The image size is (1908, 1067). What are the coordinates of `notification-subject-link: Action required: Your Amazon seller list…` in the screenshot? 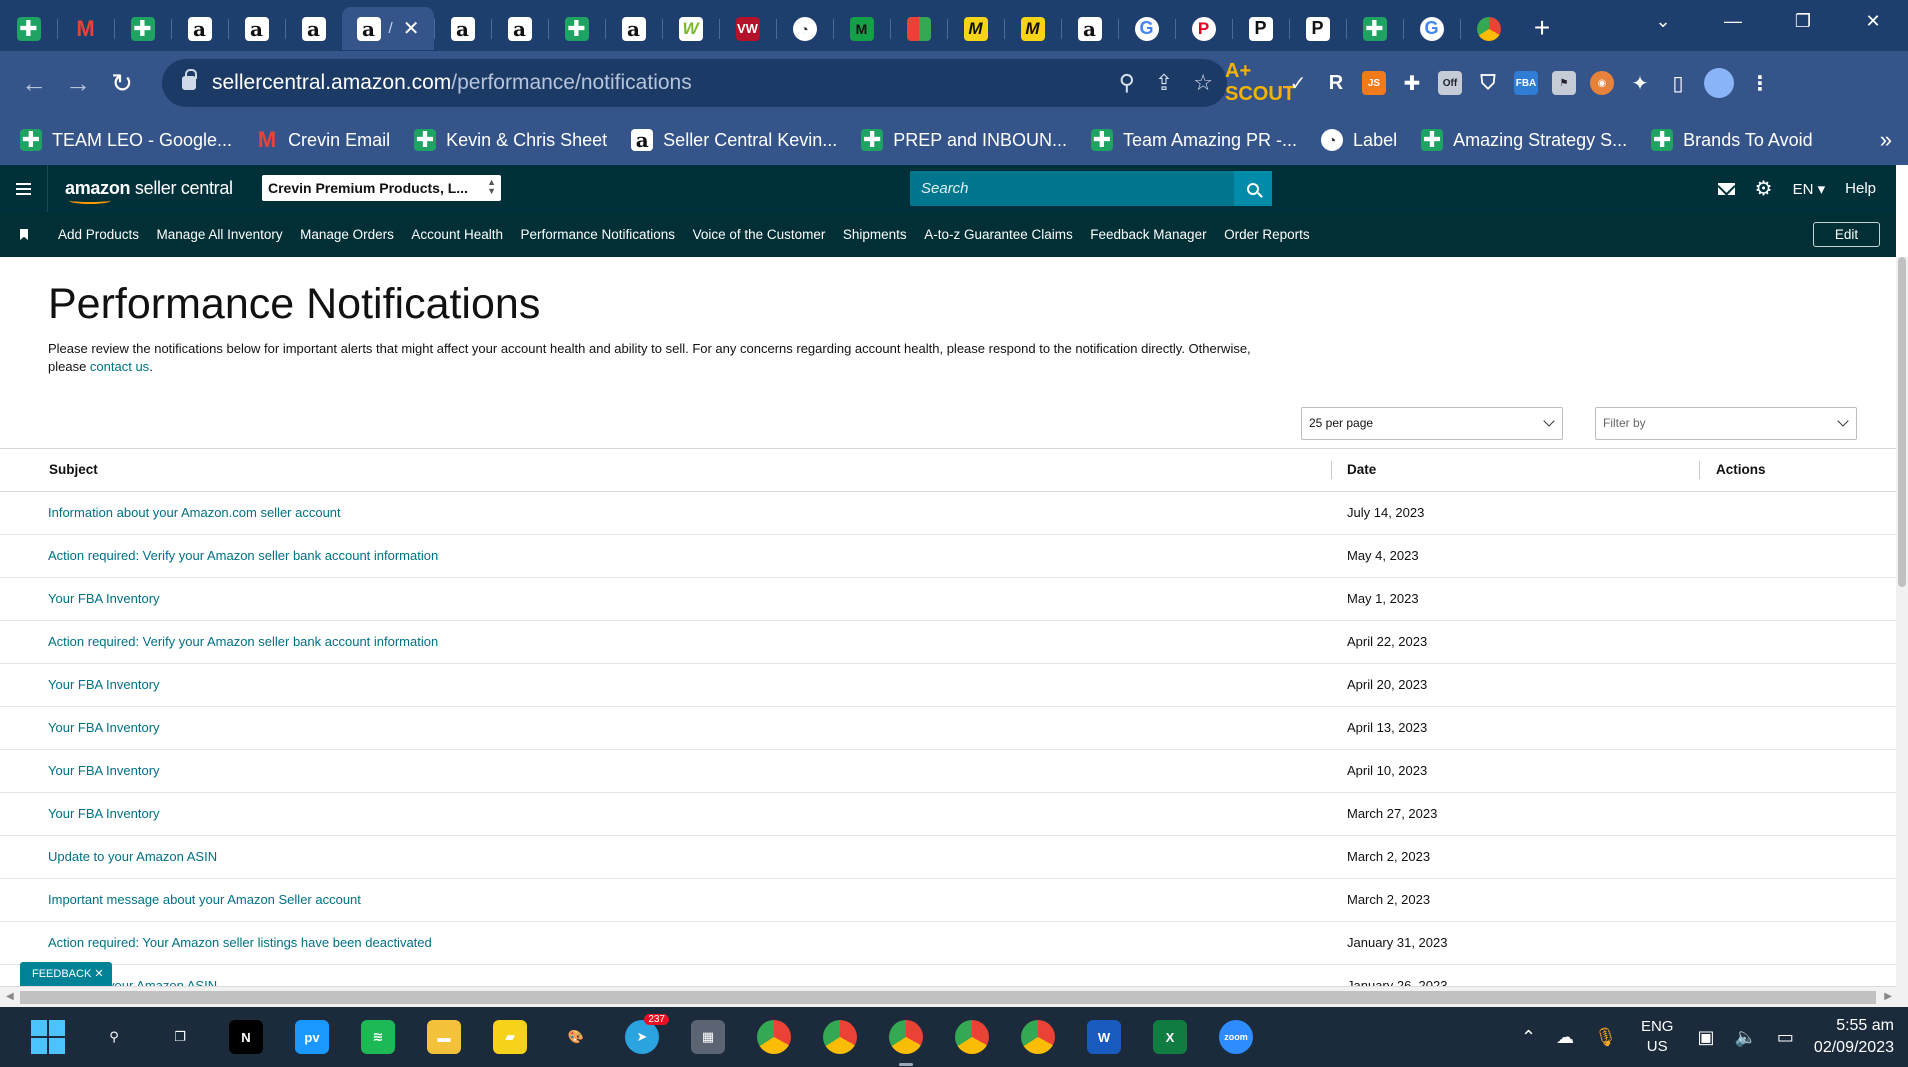 It's located at (240, 942).